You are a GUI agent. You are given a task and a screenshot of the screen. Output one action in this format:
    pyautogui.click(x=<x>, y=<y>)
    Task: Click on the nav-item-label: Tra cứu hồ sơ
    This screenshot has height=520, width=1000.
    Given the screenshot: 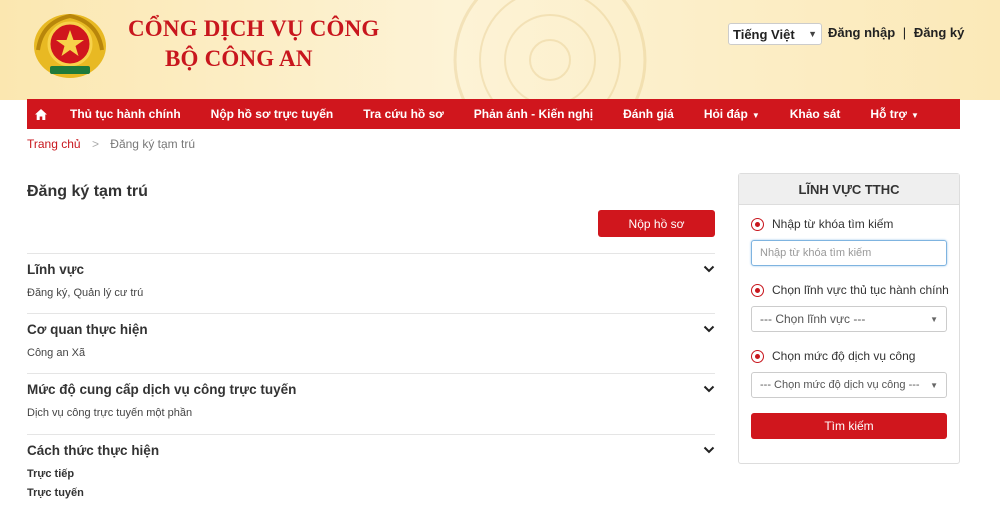 What is the action you would take?
    pyautogui.click(x=403, y=114)
    